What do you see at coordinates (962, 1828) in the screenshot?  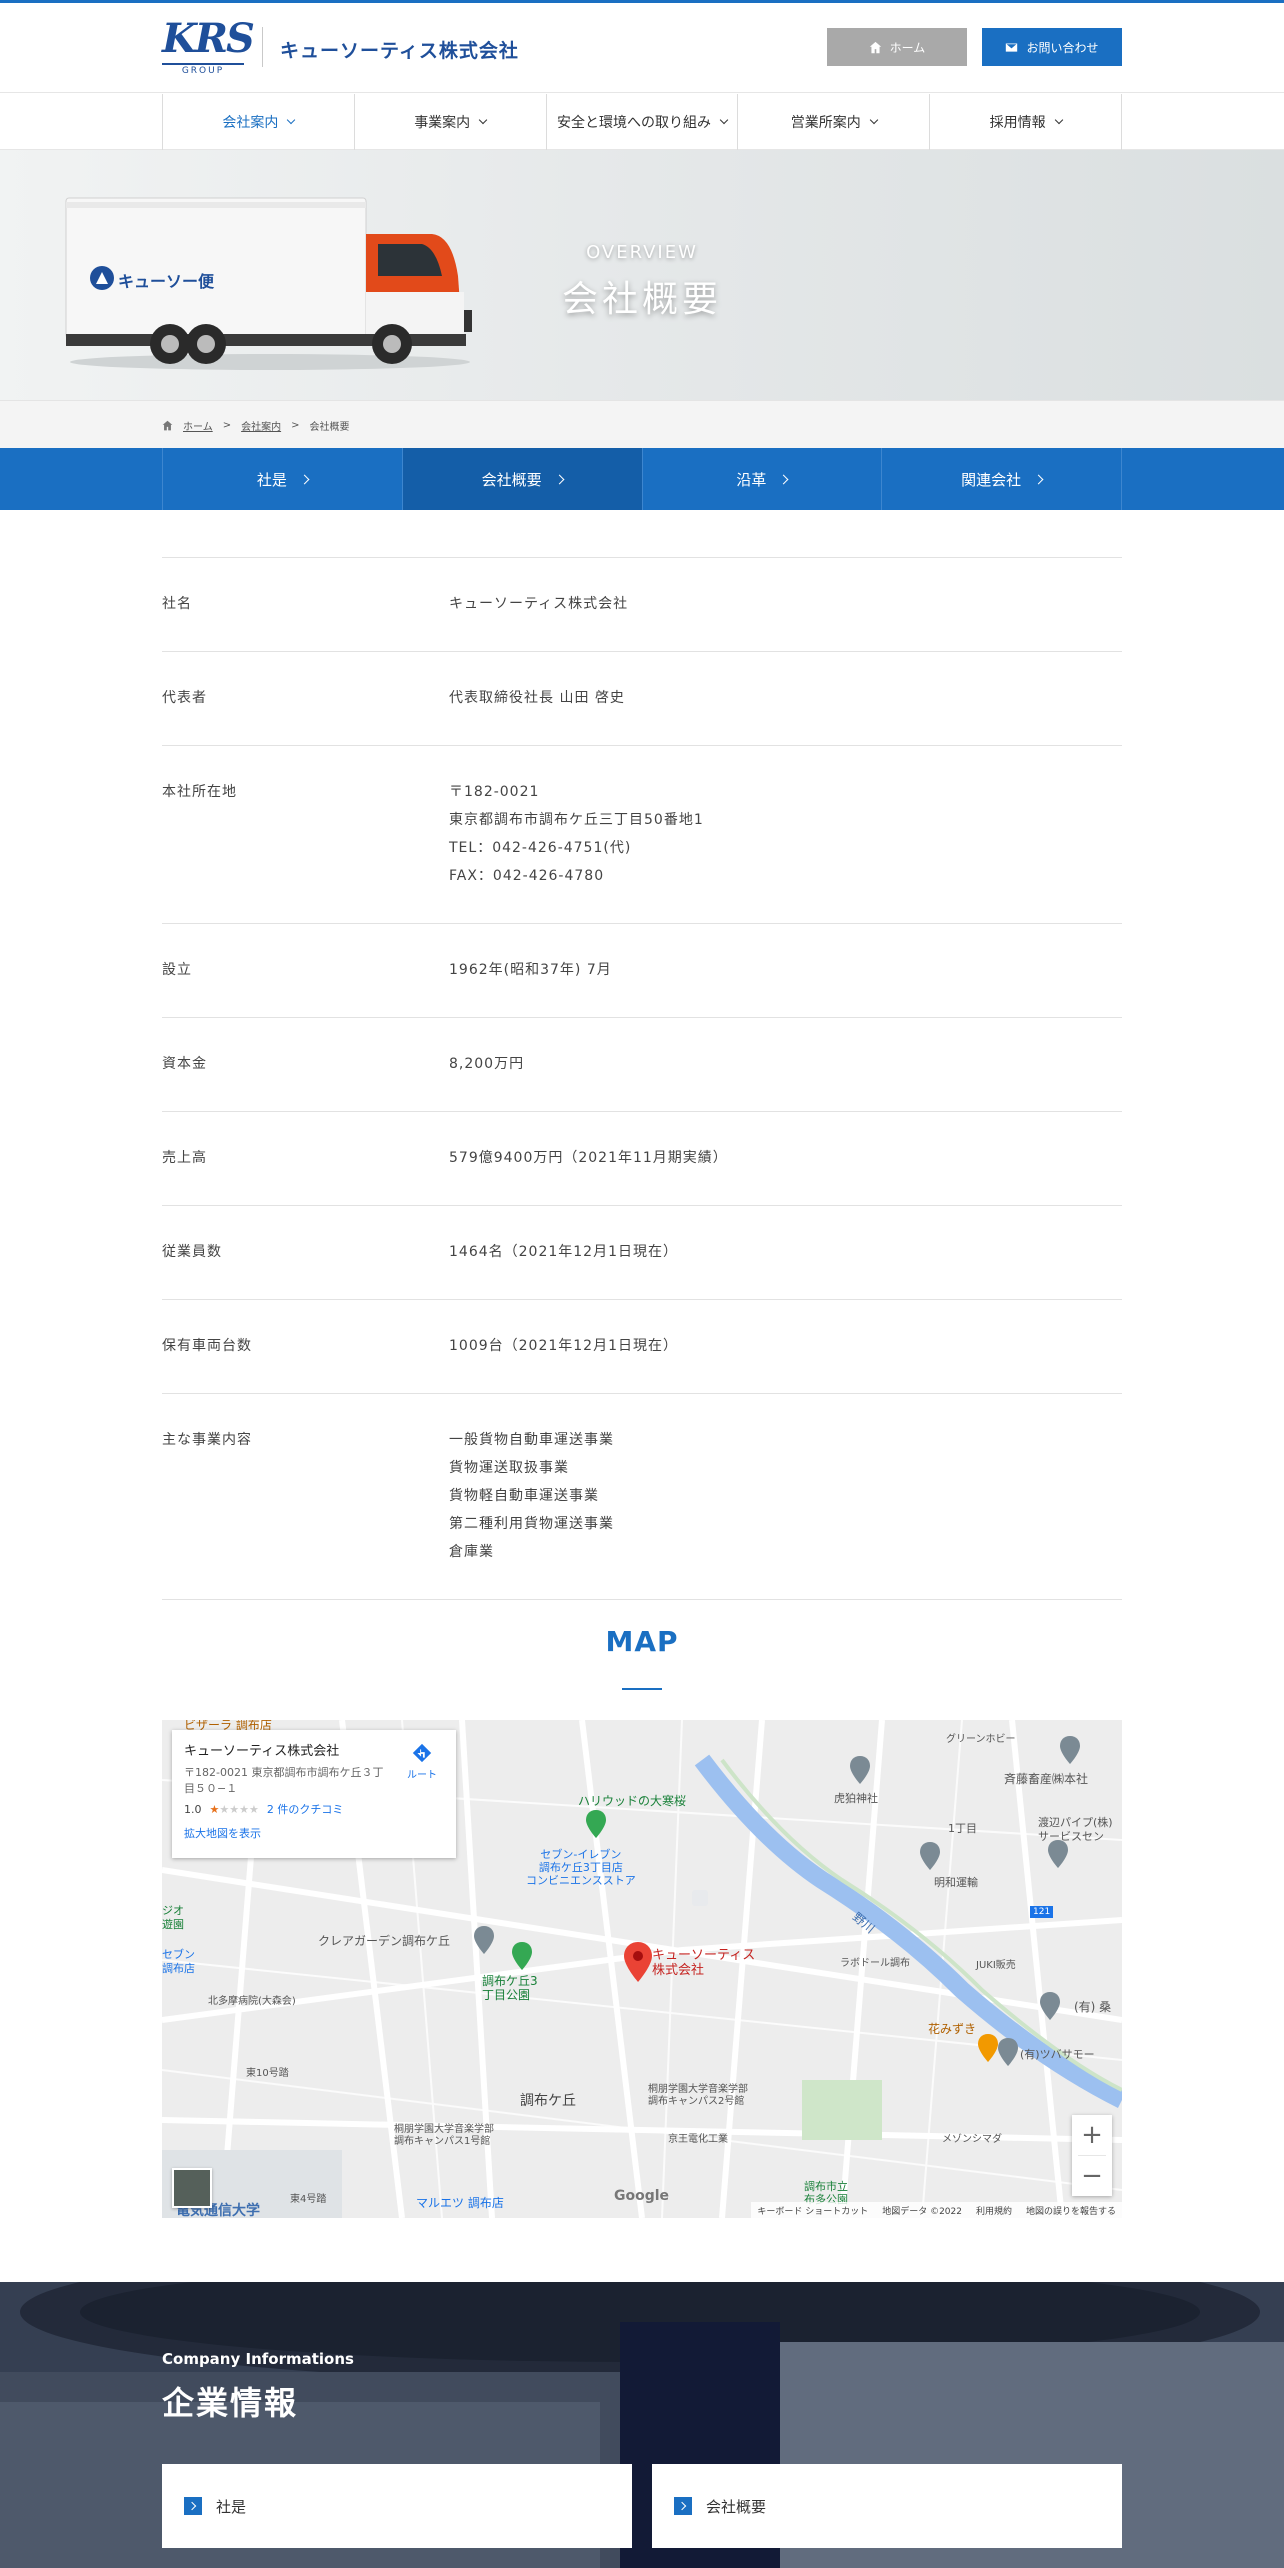 I see `map-label: 1丁目` at bounding box center [962, 1828].